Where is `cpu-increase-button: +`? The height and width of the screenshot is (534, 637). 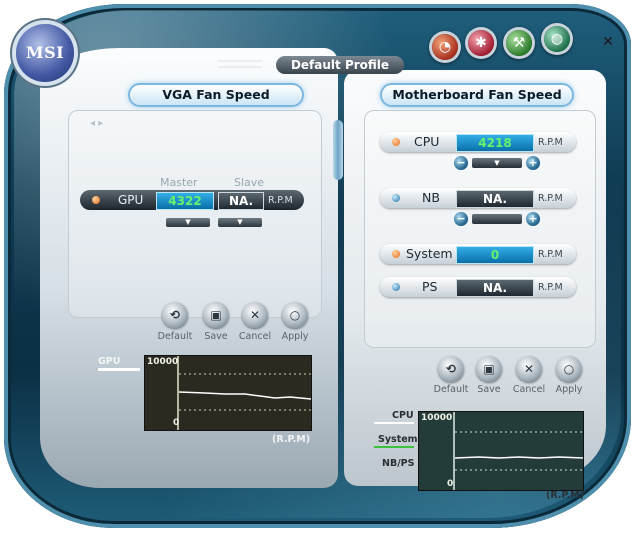
cpu-increase-button: + is located at coordinates (533, 163).